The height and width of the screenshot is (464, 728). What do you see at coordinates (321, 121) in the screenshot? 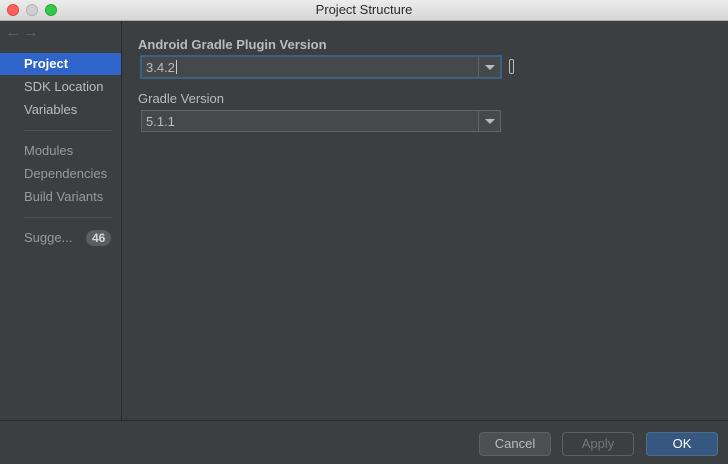
I see `gradle-version-combobox: 5.1.1` at bounding box center [321, 121].